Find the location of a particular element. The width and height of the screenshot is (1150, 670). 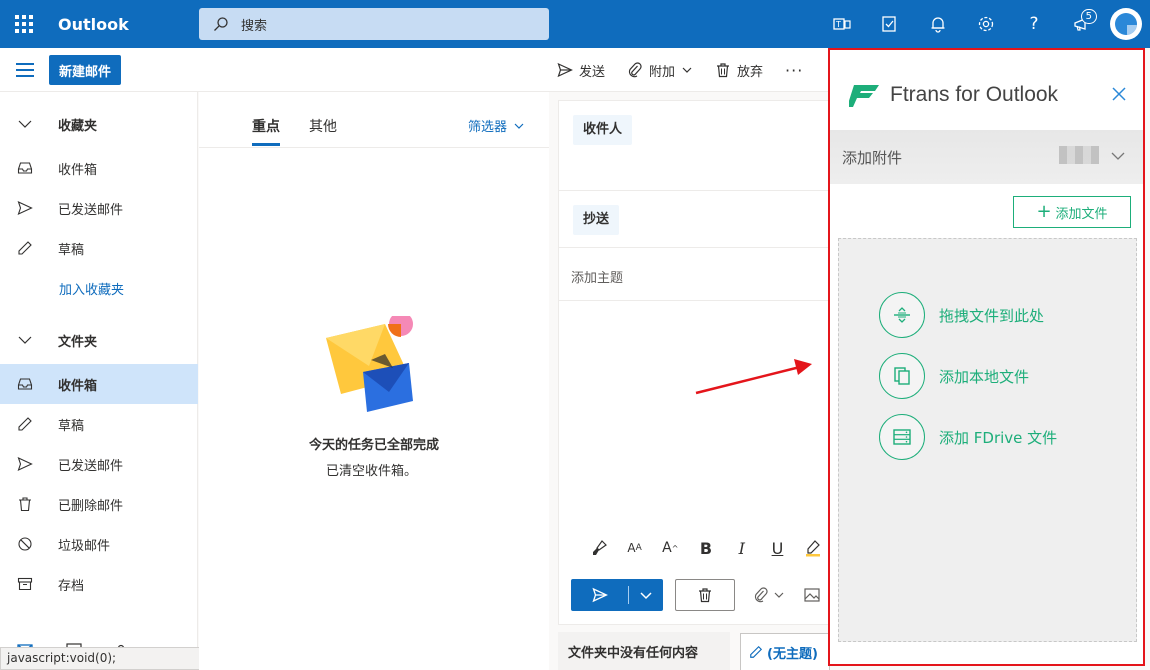

sidebar-item-sent: 已发送邮件 is located at coordinates (99, 464).